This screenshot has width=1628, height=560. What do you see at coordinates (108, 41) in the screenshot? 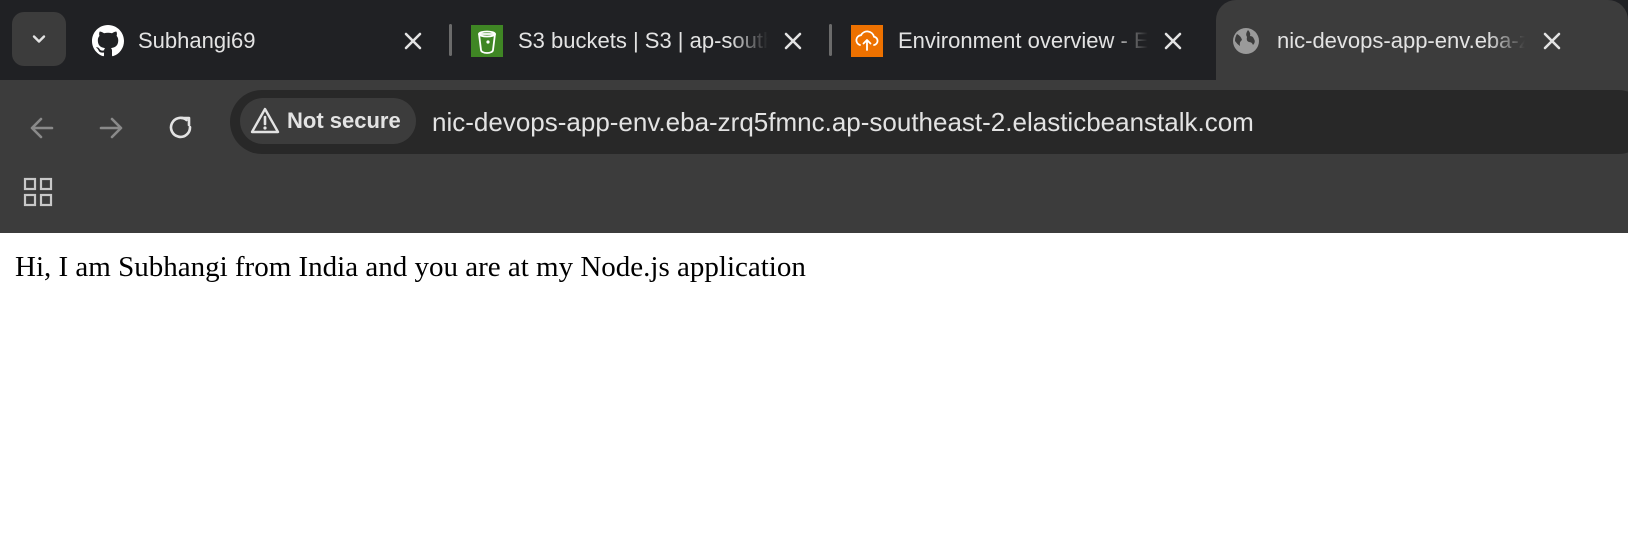
I see `github-icon` at bounding box center [108, 41].